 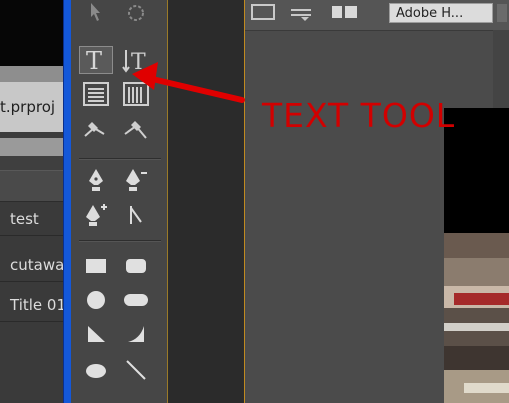 What do you see at coordinates (136, 266) in the screenshot?
I see `rounded-rectangle-tool-icon` at bounding box center [136, 266].